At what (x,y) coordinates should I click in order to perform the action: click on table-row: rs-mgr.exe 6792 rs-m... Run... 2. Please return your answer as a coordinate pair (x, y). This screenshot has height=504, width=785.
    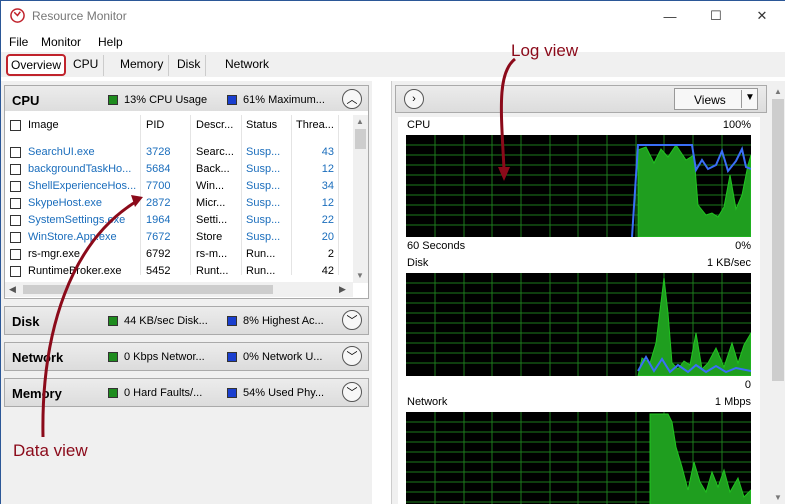
    Looking at the image, I should click on (178, 254).